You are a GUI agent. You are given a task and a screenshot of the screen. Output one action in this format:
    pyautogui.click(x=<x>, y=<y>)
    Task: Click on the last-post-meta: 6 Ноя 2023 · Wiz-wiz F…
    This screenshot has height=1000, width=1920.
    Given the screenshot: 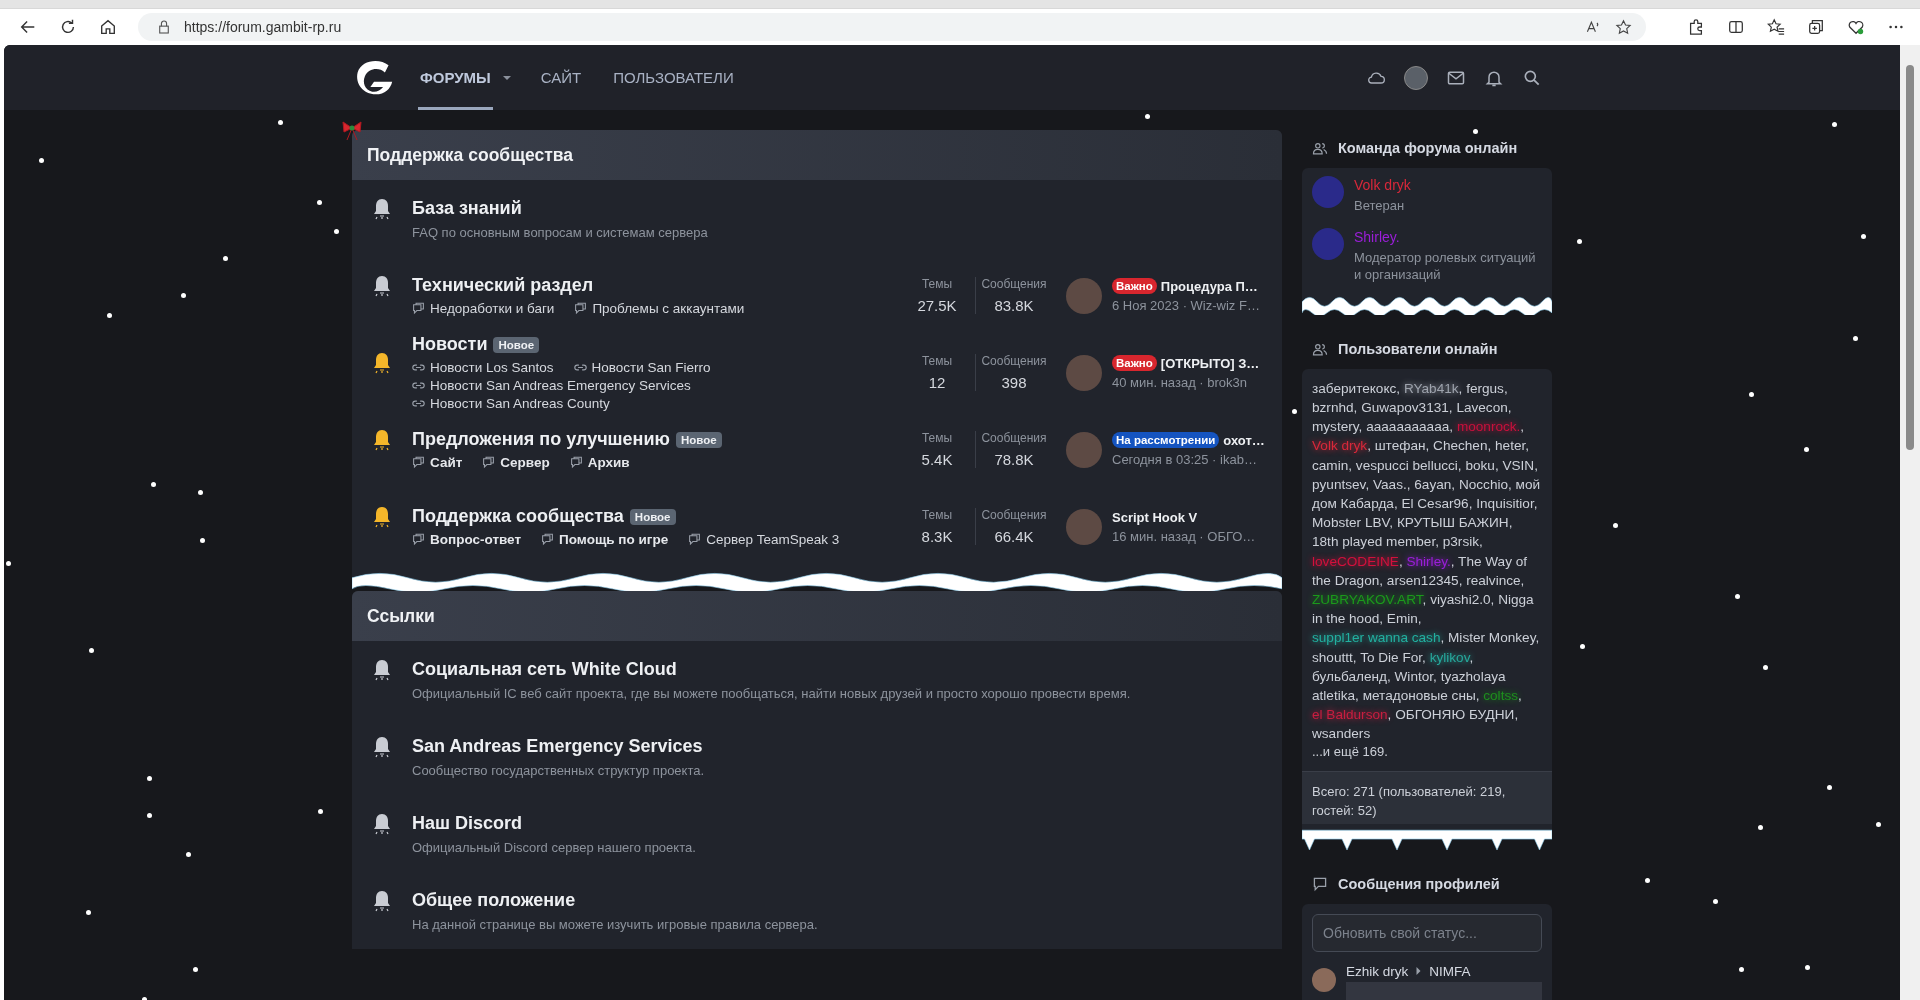 What is the action you would take?
    pyautogui.click(x=1186, y=305)
    